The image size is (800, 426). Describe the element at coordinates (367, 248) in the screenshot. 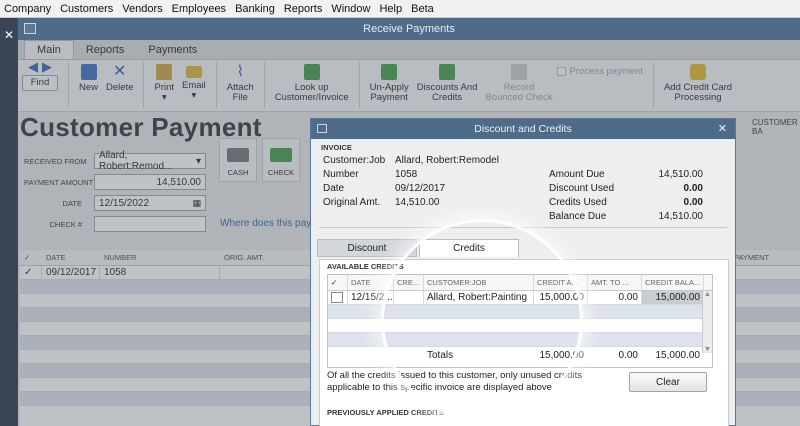

I see `tab-discount: Discount` at that location.